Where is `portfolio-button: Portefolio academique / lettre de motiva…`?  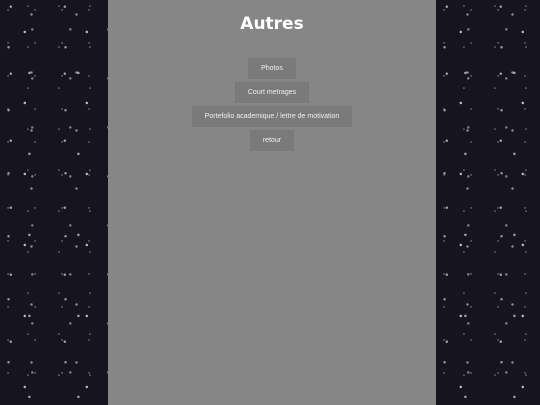 portfolio-button: Portefolio academique / lettre de motiva… is located at coordinates (272, 116).